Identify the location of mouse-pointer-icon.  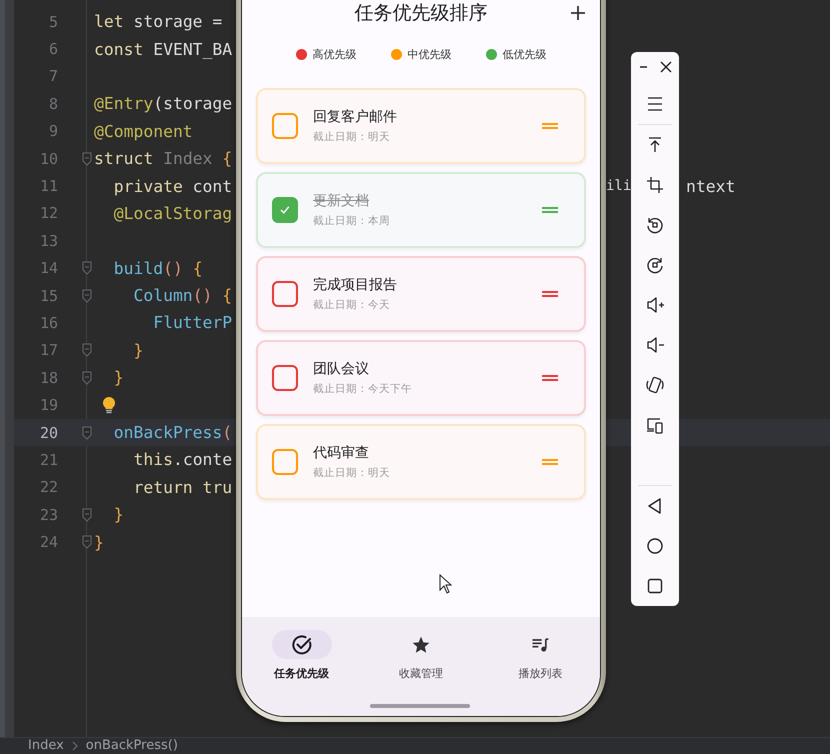
(445, 584).